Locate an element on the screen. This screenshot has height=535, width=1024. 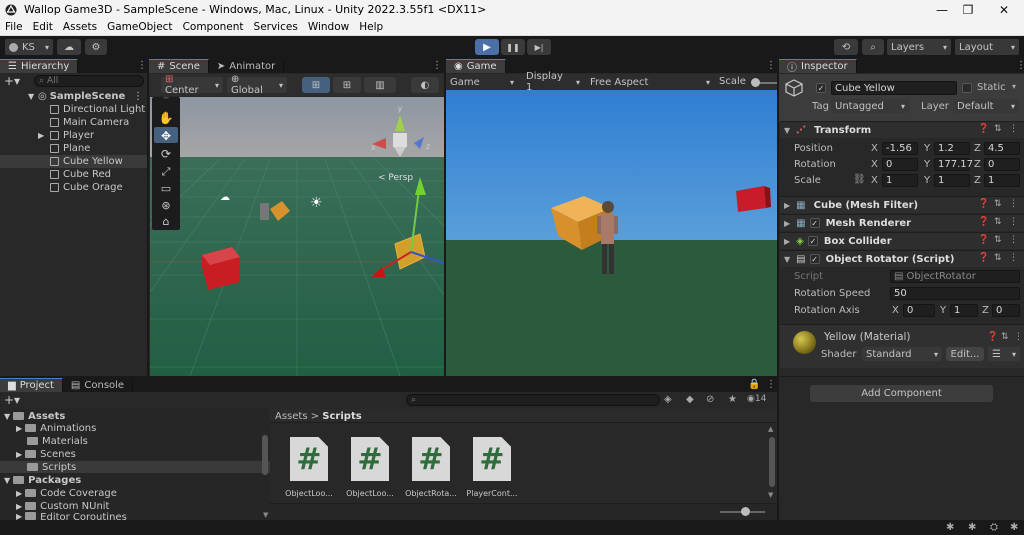
grid-snap-icon: ⊞ is located at coordinates (316, 85).